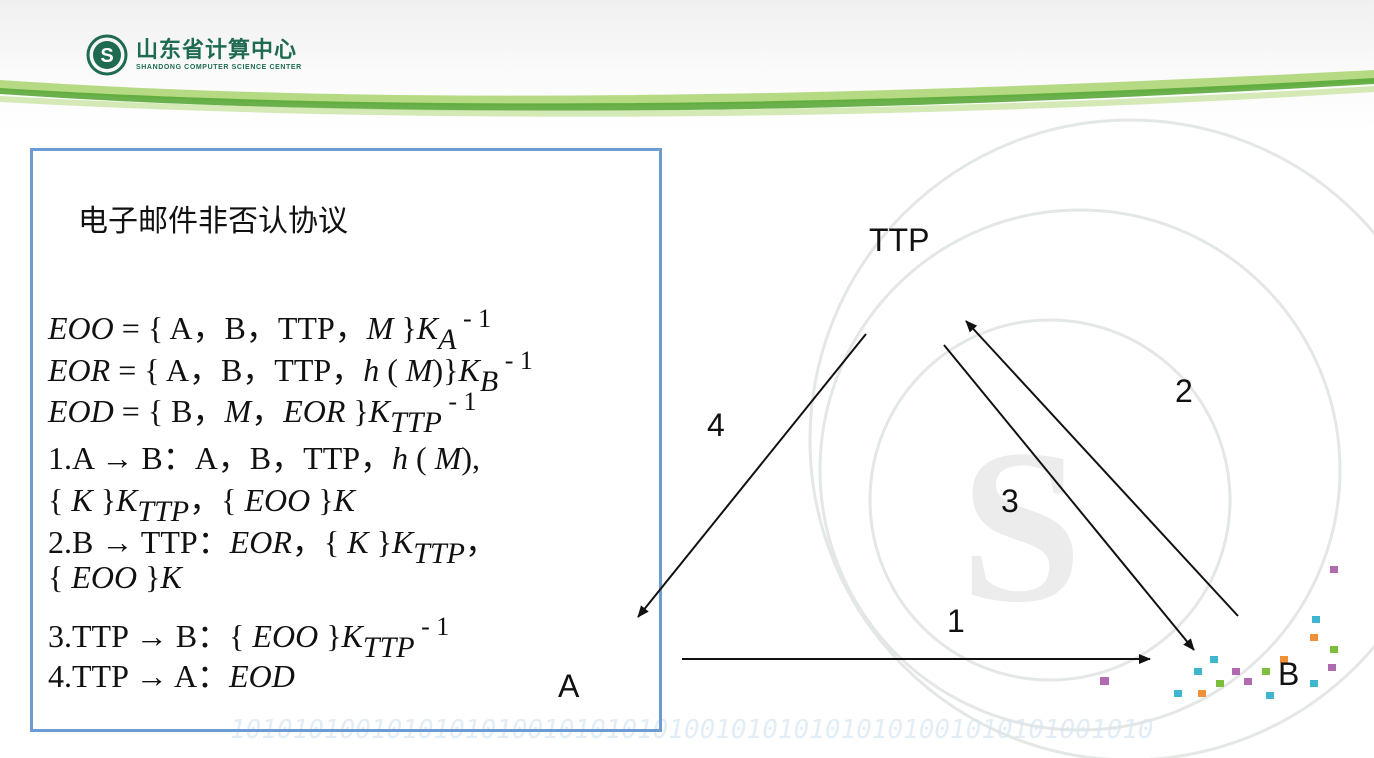 This screenshot has height=758, width=1374. What do you see at coordinates (1069, 497) in the screenshot?
I see `arrow-ttp-to-b` at bounding box center [1069, 497].